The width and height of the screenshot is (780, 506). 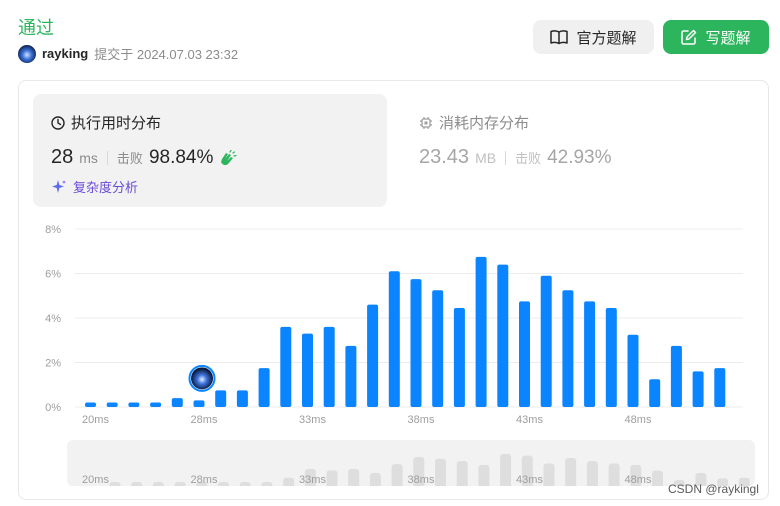 I want to click on overview-tick-label: 33ms, so click(x=312, y=480).